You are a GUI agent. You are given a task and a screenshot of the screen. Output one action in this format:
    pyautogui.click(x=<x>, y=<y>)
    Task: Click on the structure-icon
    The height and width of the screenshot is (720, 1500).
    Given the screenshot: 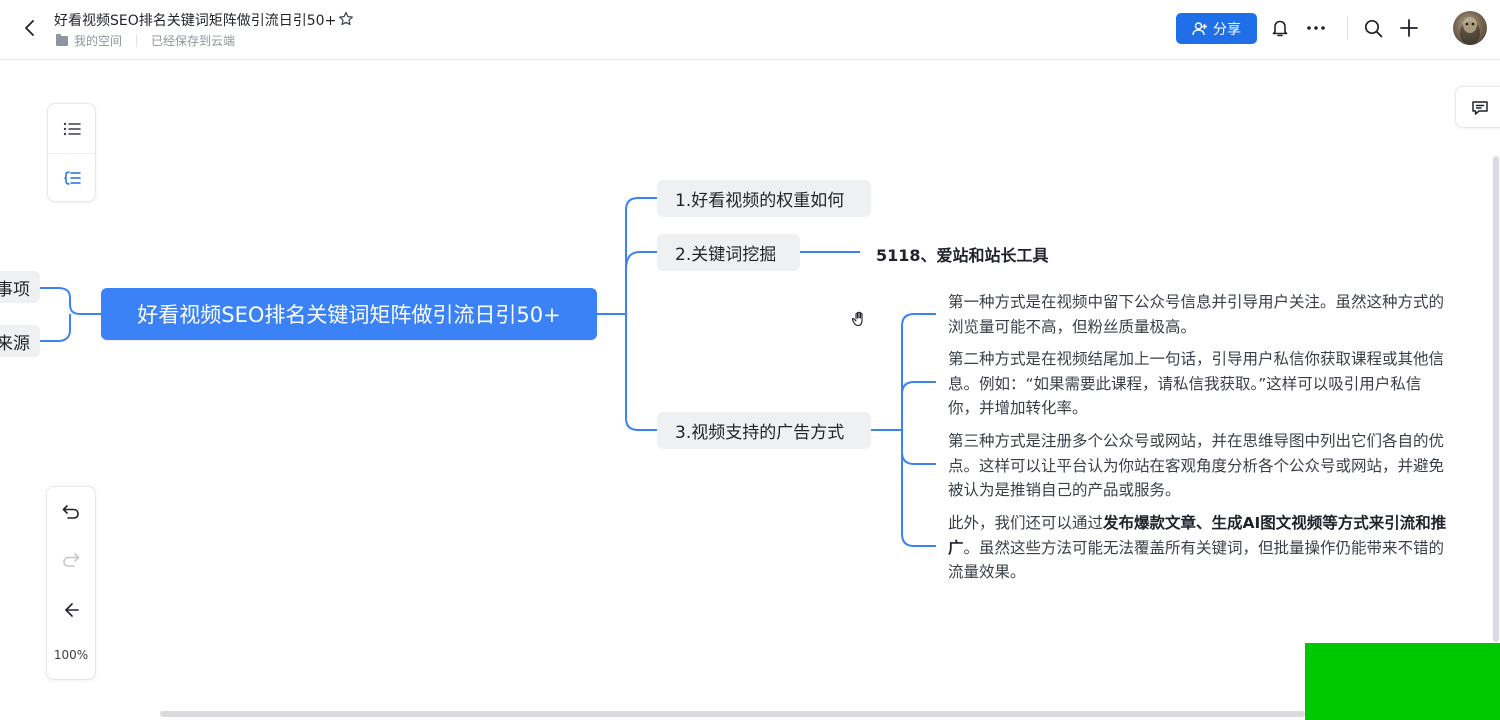 What is the action you would take?
    pyautogui.click(x=72, y=178)
    